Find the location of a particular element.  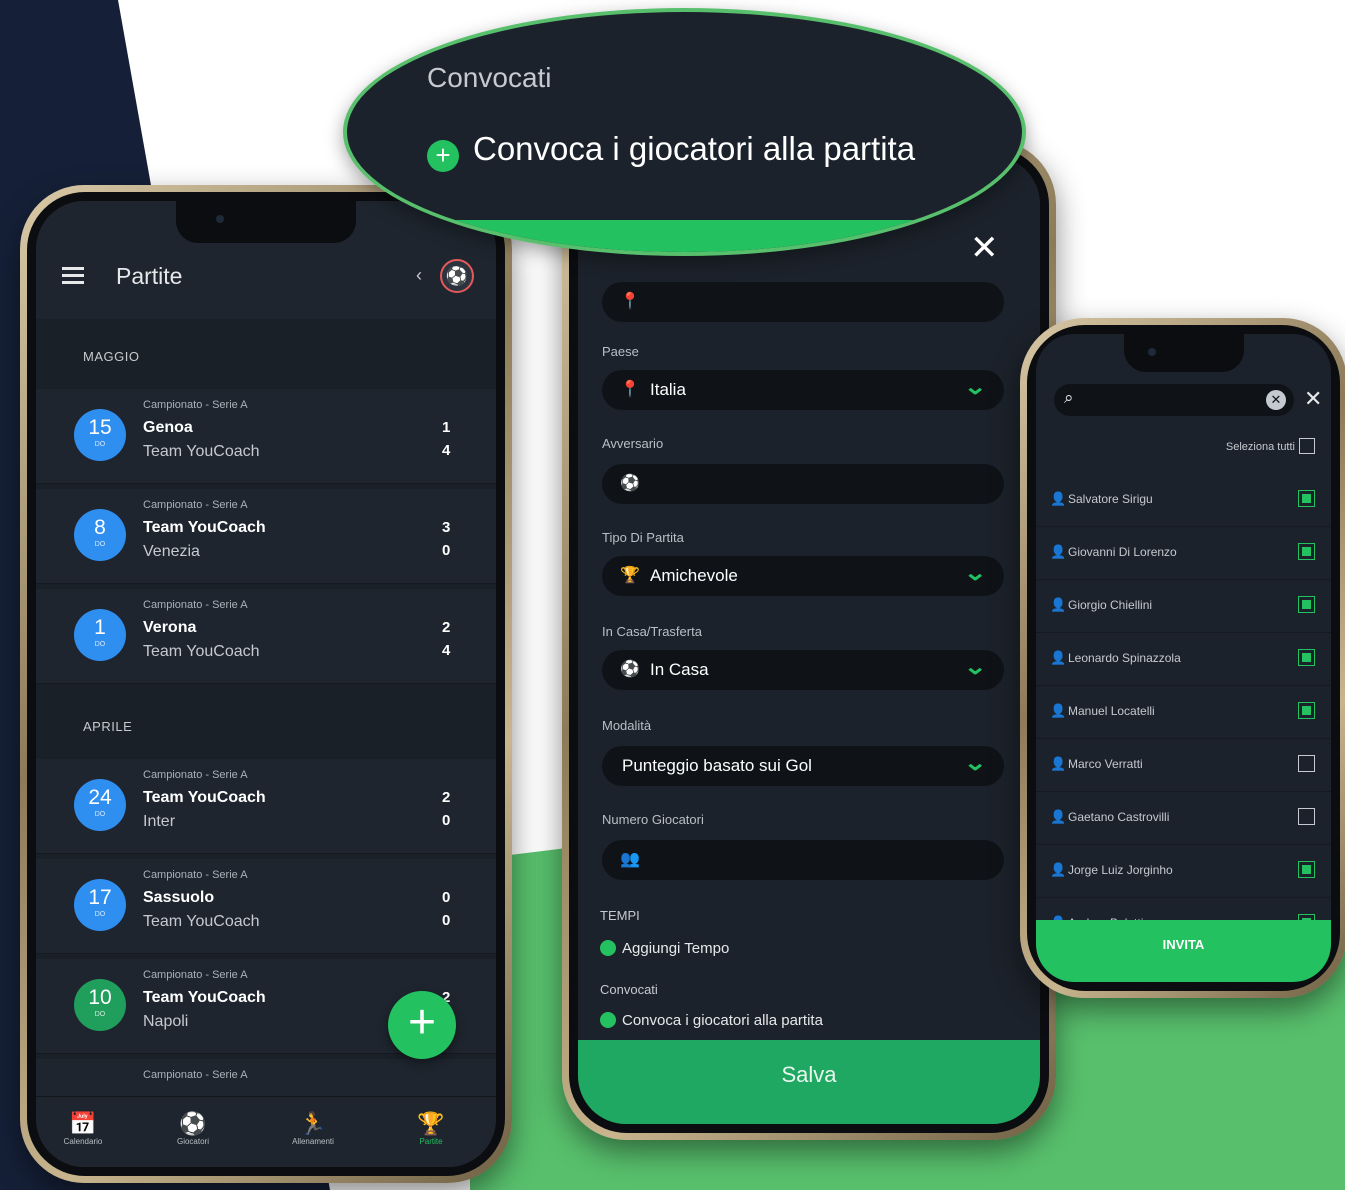

player-row: 👤 Manuel Locatelli is located at coordinates (1183, 712).